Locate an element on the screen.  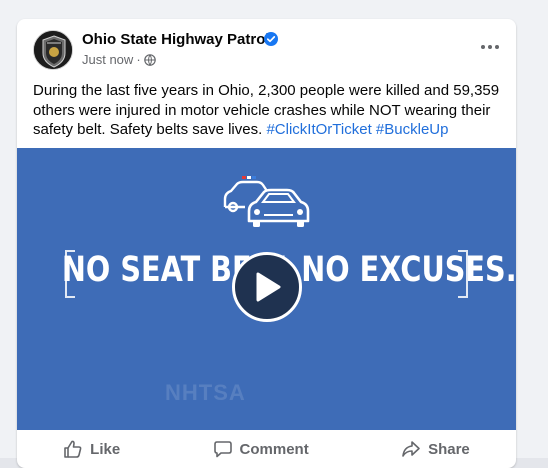
post-meta: Just now · is located at coordinates (119, 59).